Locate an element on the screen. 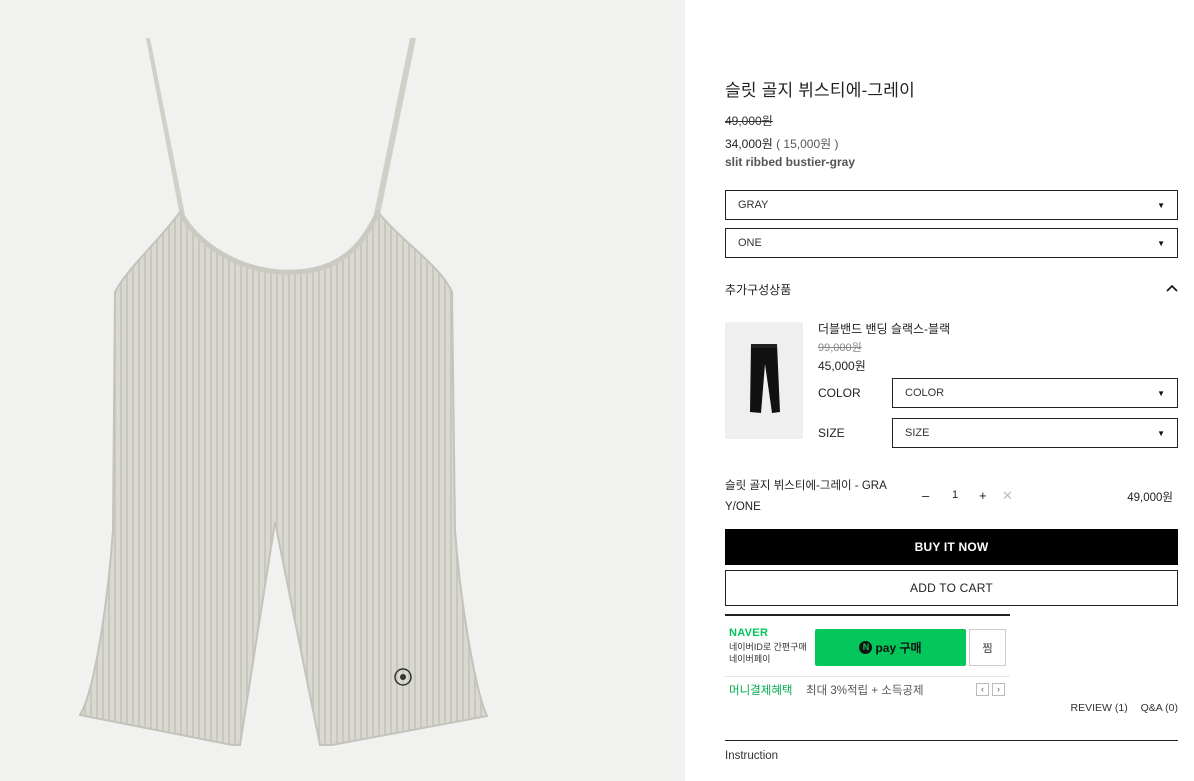  addon-size-value: SIZE is located at coordinates (917, 433).